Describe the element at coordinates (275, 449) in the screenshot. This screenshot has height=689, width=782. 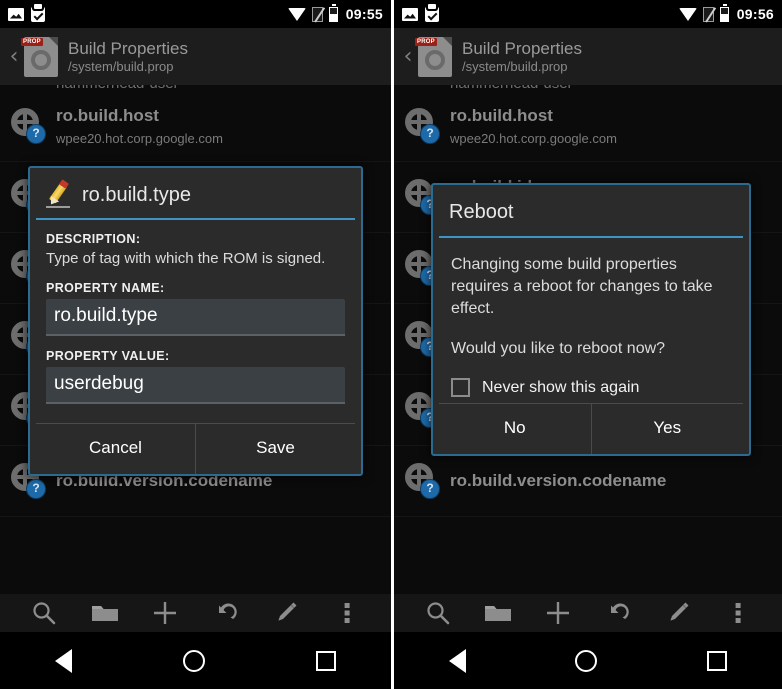
I see `save-button: Save` at that location.